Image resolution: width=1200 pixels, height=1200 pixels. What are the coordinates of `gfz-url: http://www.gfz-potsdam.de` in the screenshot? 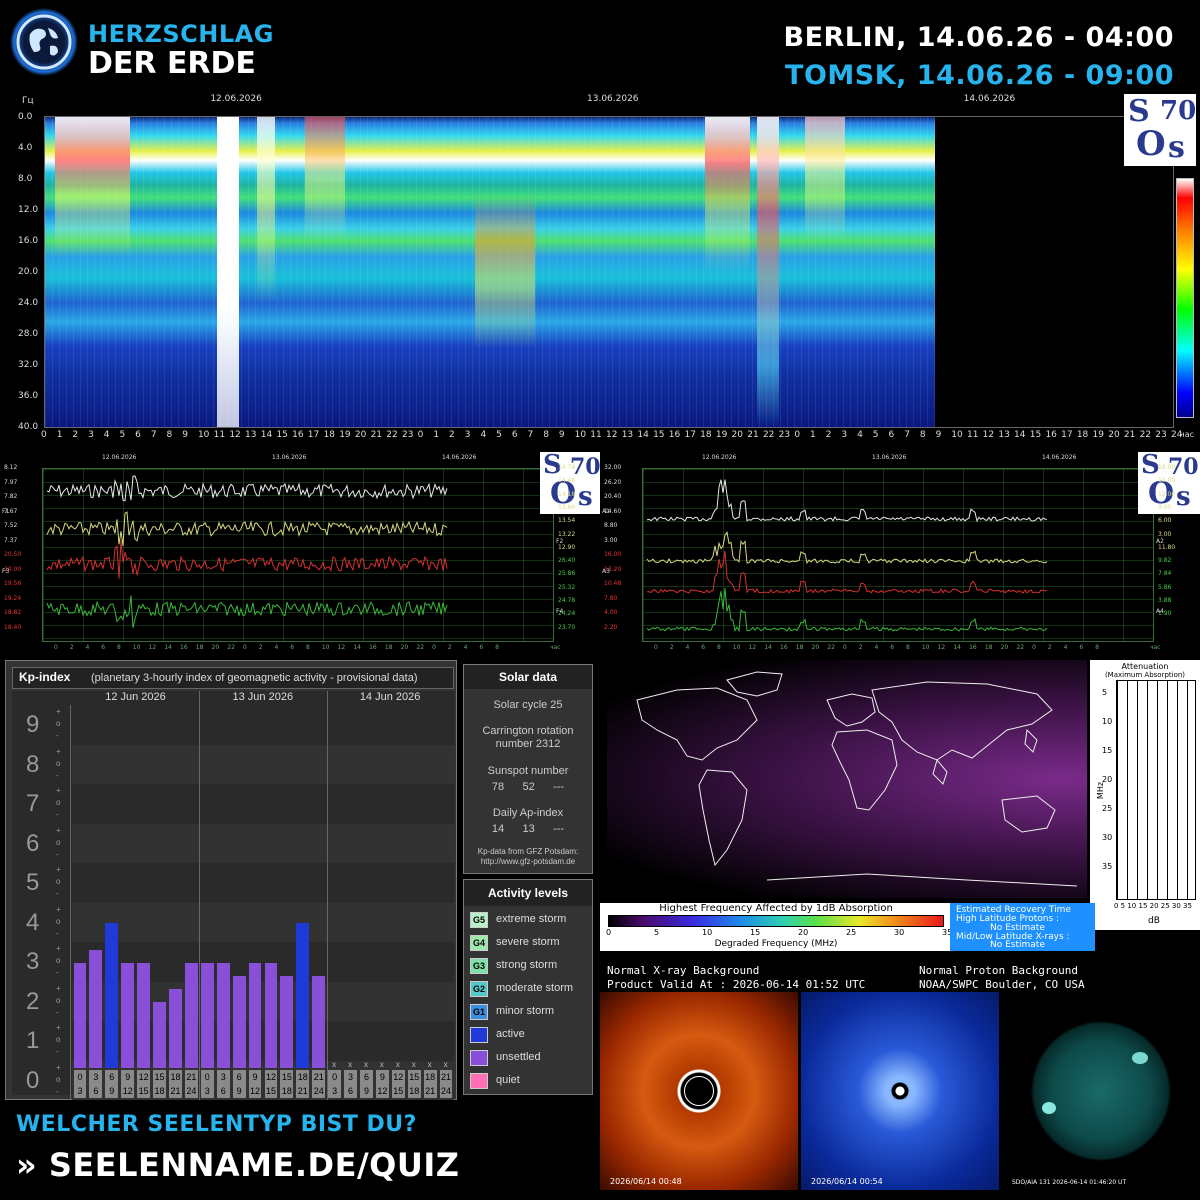 It's located at (528, 861).